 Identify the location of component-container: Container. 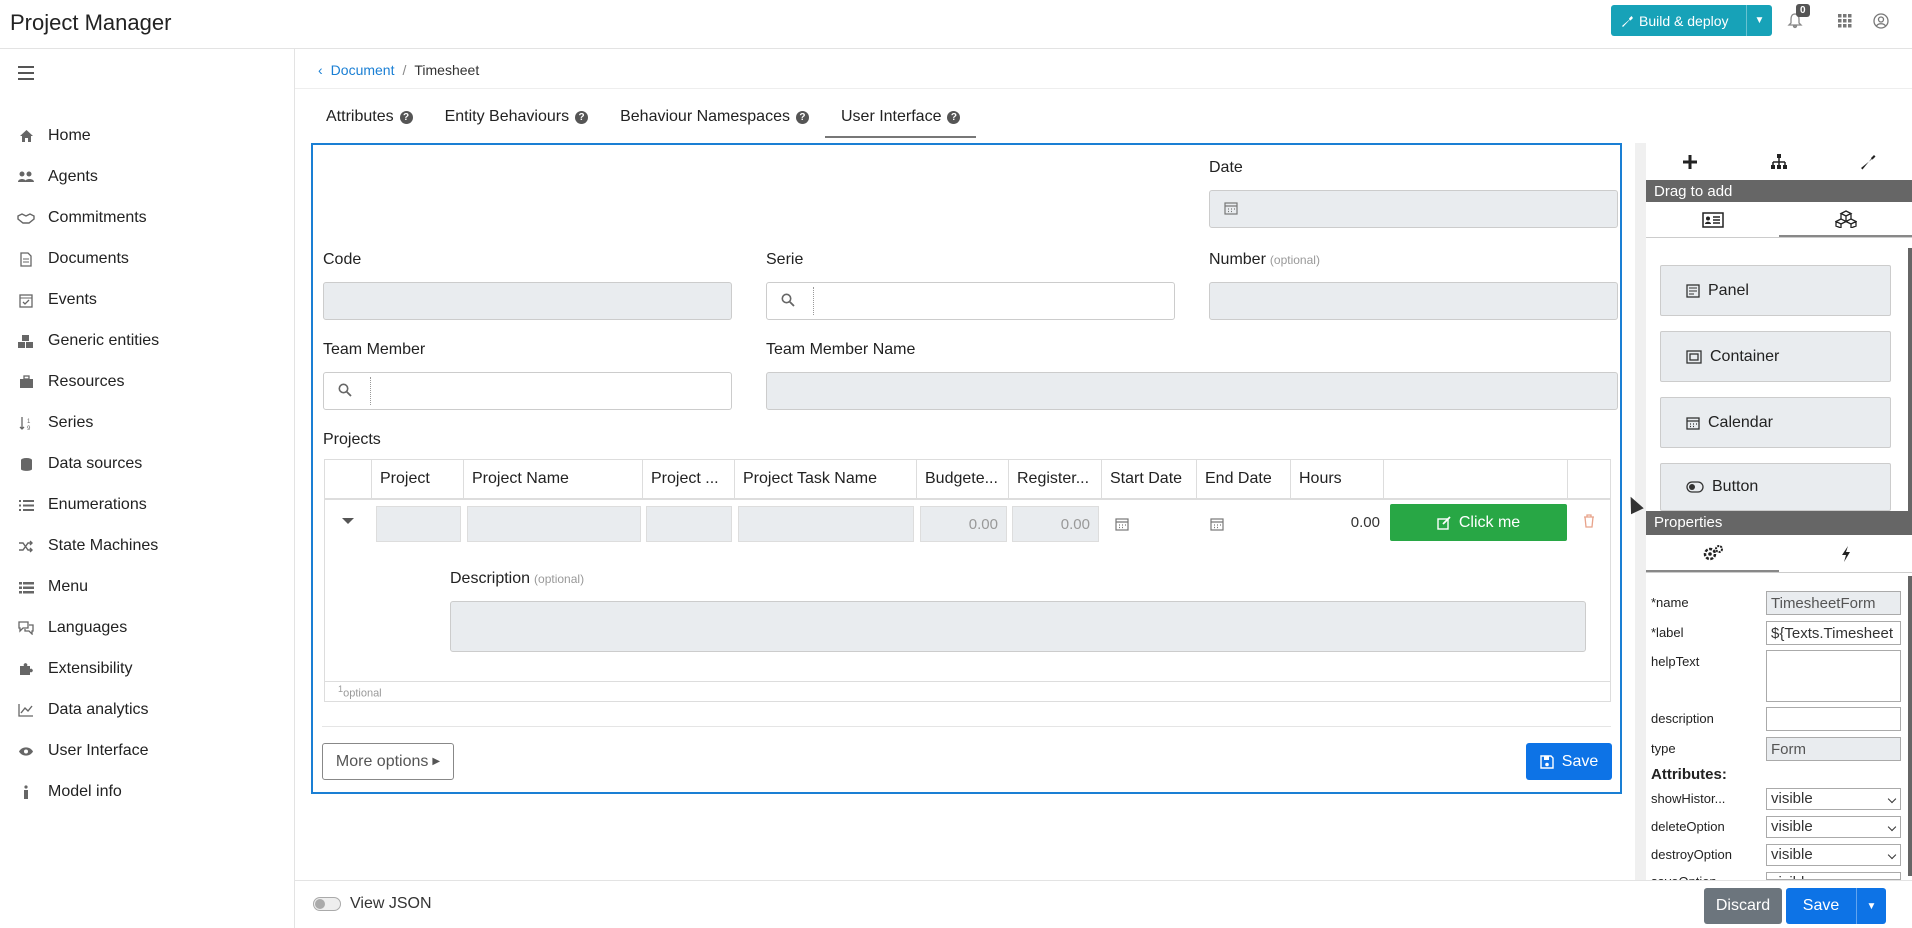
(1775, 356).